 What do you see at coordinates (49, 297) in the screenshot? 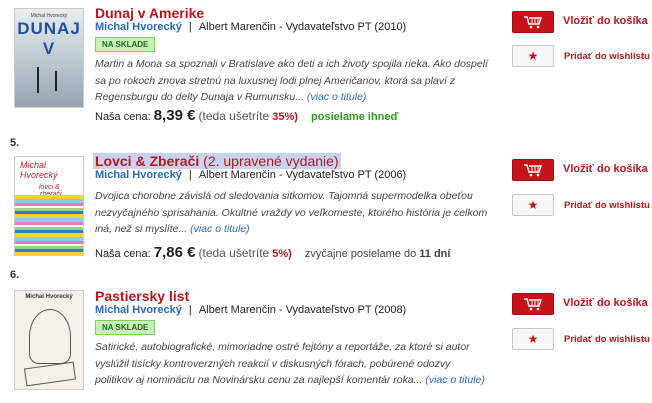
I see `cover-title: Michal Hvorecký` at bounding box center [49, 297].